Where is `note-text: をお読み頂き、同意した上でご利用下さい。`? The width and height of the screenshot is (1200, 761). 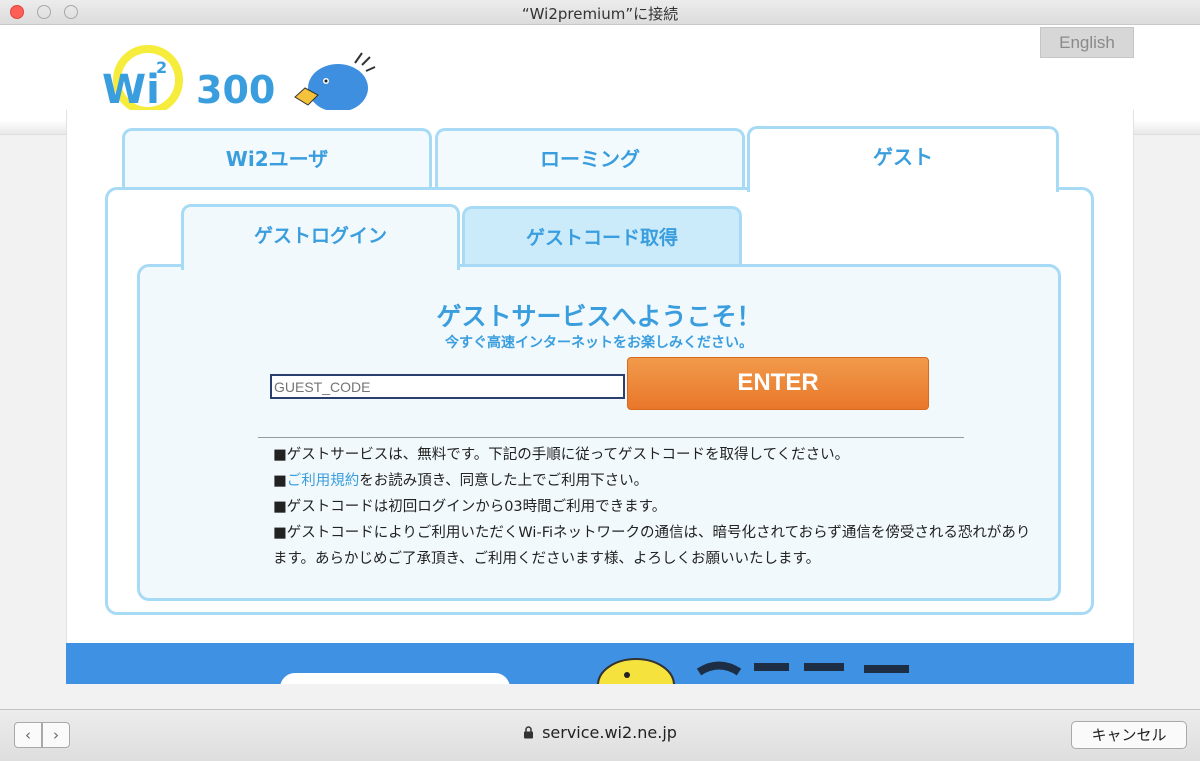 note-text: をお読み頂き、同意した上でご利用下さい。 is located at coordinates (504, 481).